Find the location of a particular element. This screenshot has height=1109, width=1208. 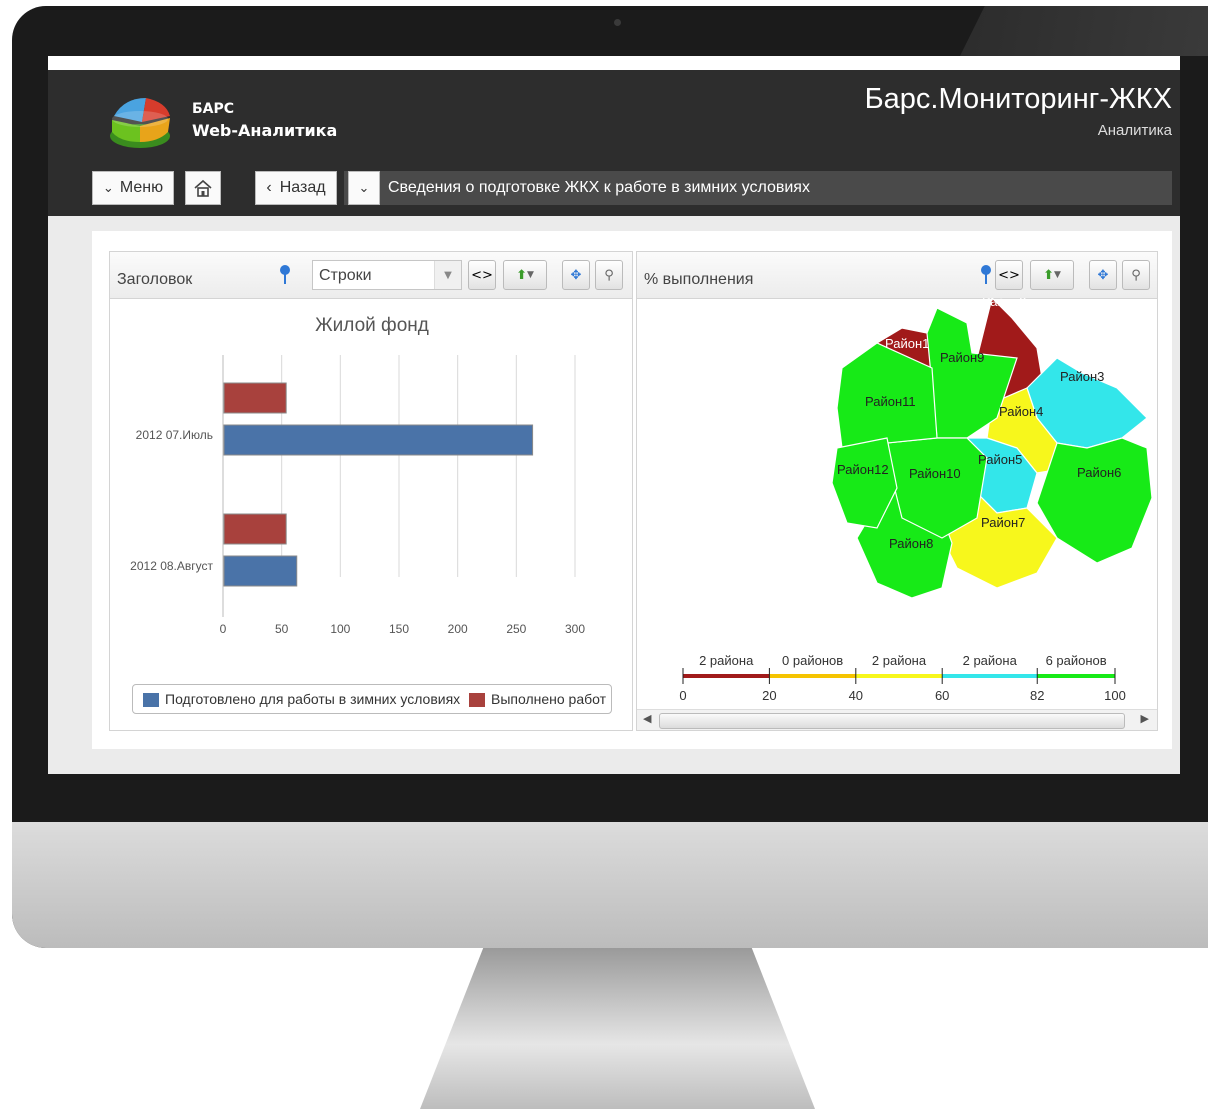

region-label: Район1 is located at coordinates (907, 343).